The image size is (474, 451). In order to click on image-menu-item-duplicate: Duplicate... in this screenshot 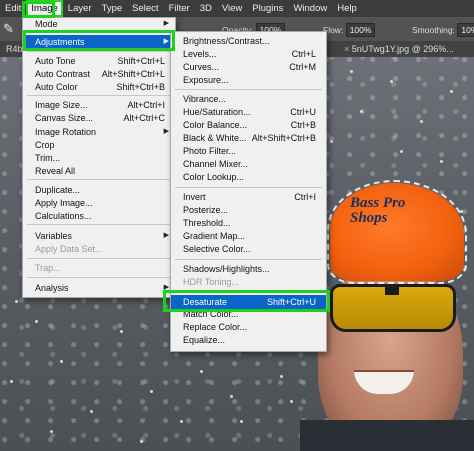, I will do `click(99, 190)`.